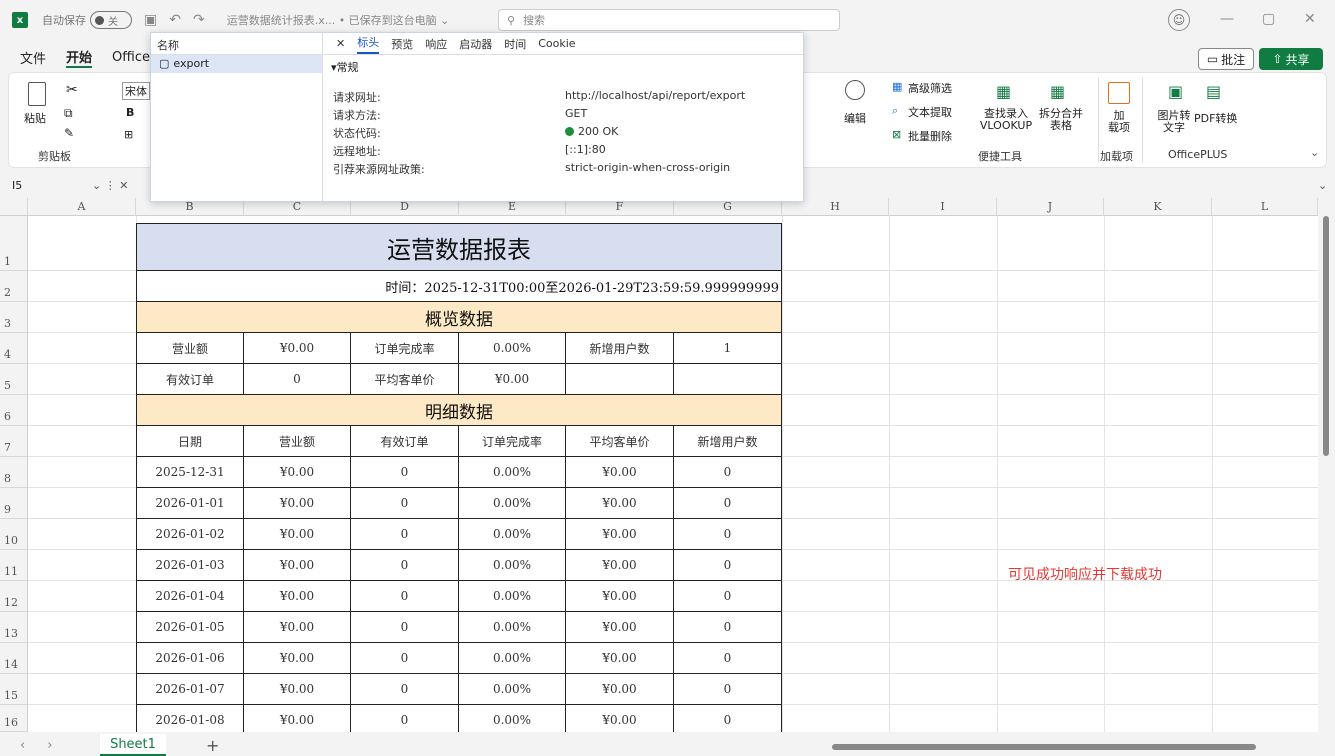 Image resolution: width=1335 pixels, height=756 pixels. Describe the element at coordinates (14, 472) in the screenshot. I see `row-header: 8` at that location.